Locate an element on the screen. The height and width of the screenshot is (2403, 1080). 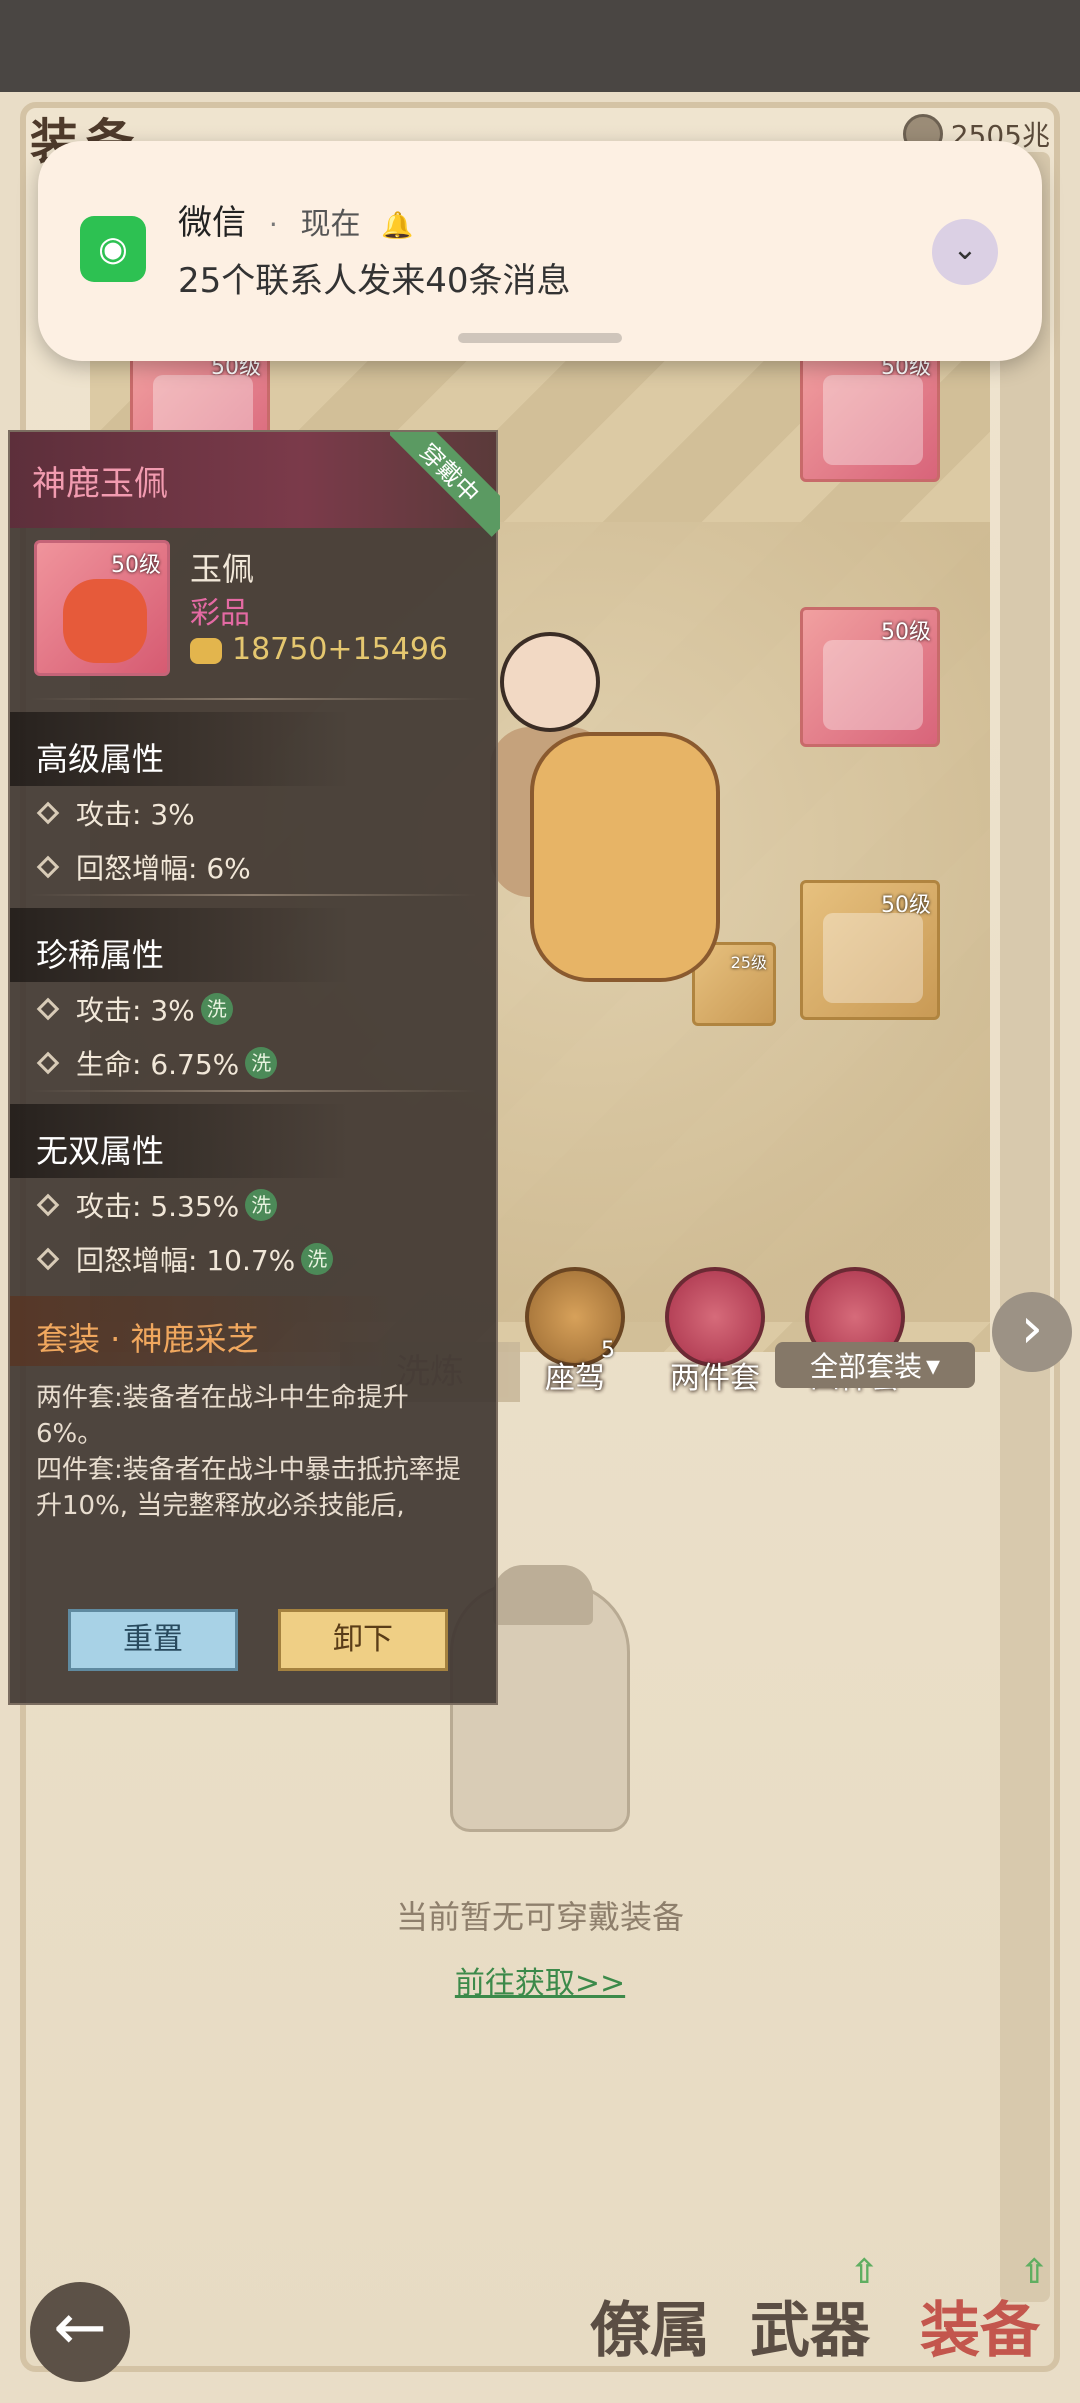
nav-equipment-label: 装备 is located at coordinates (980, 2331).